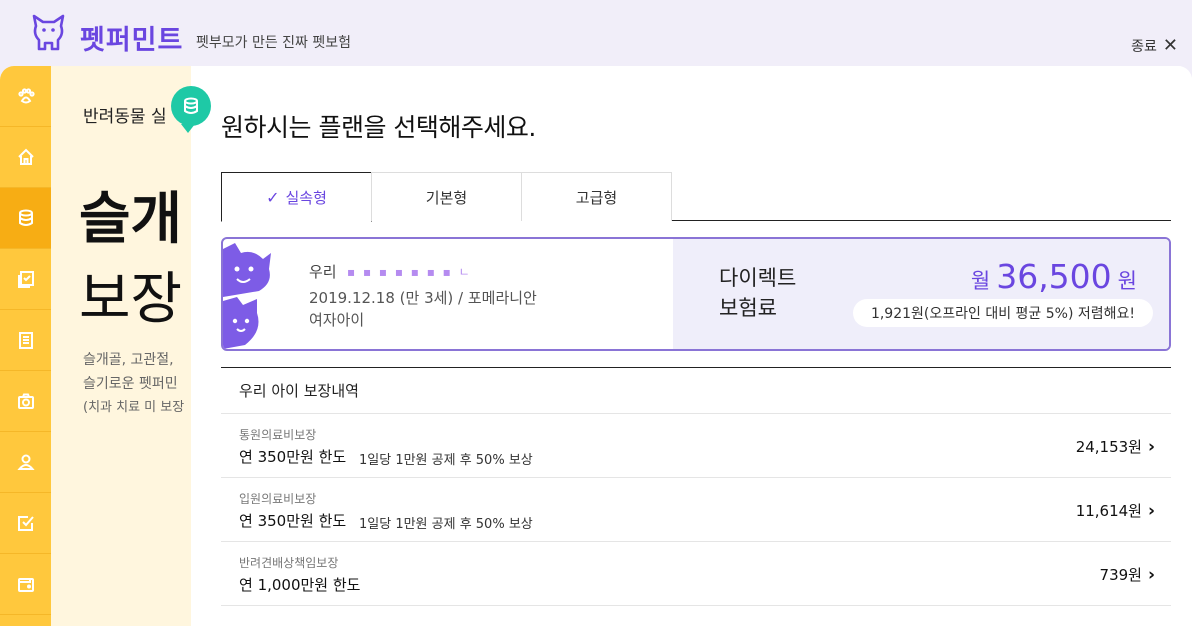  I want to click on document-icon, so click(25, 340).